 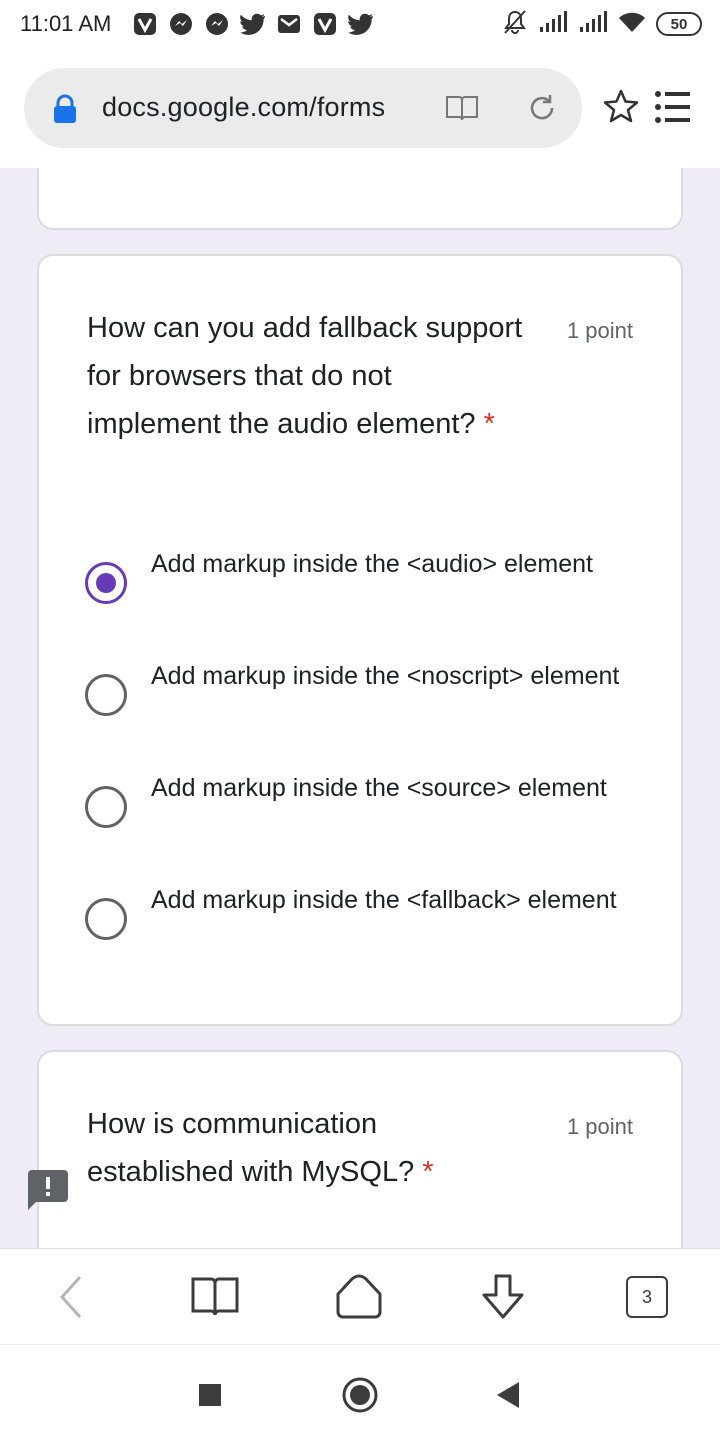 What do you see at coordinates (632, 24) in the screenshot?
I see `wifi-icon` at bounding box center [632, 24].